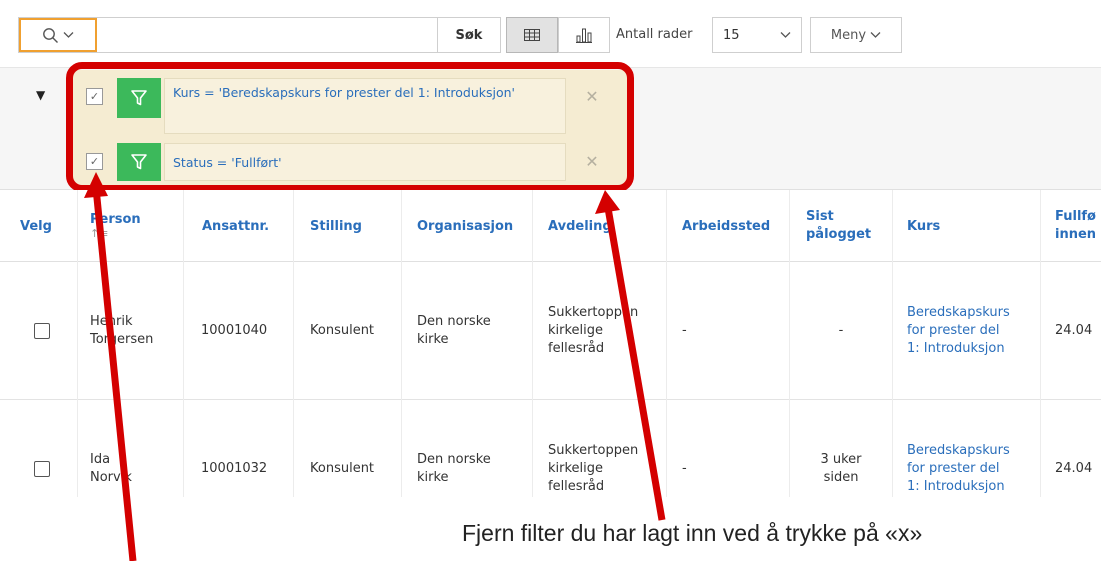 This screenshot has height=561, width=1101. I want to click on rows-per-page-select: 15, so click(757, 35).